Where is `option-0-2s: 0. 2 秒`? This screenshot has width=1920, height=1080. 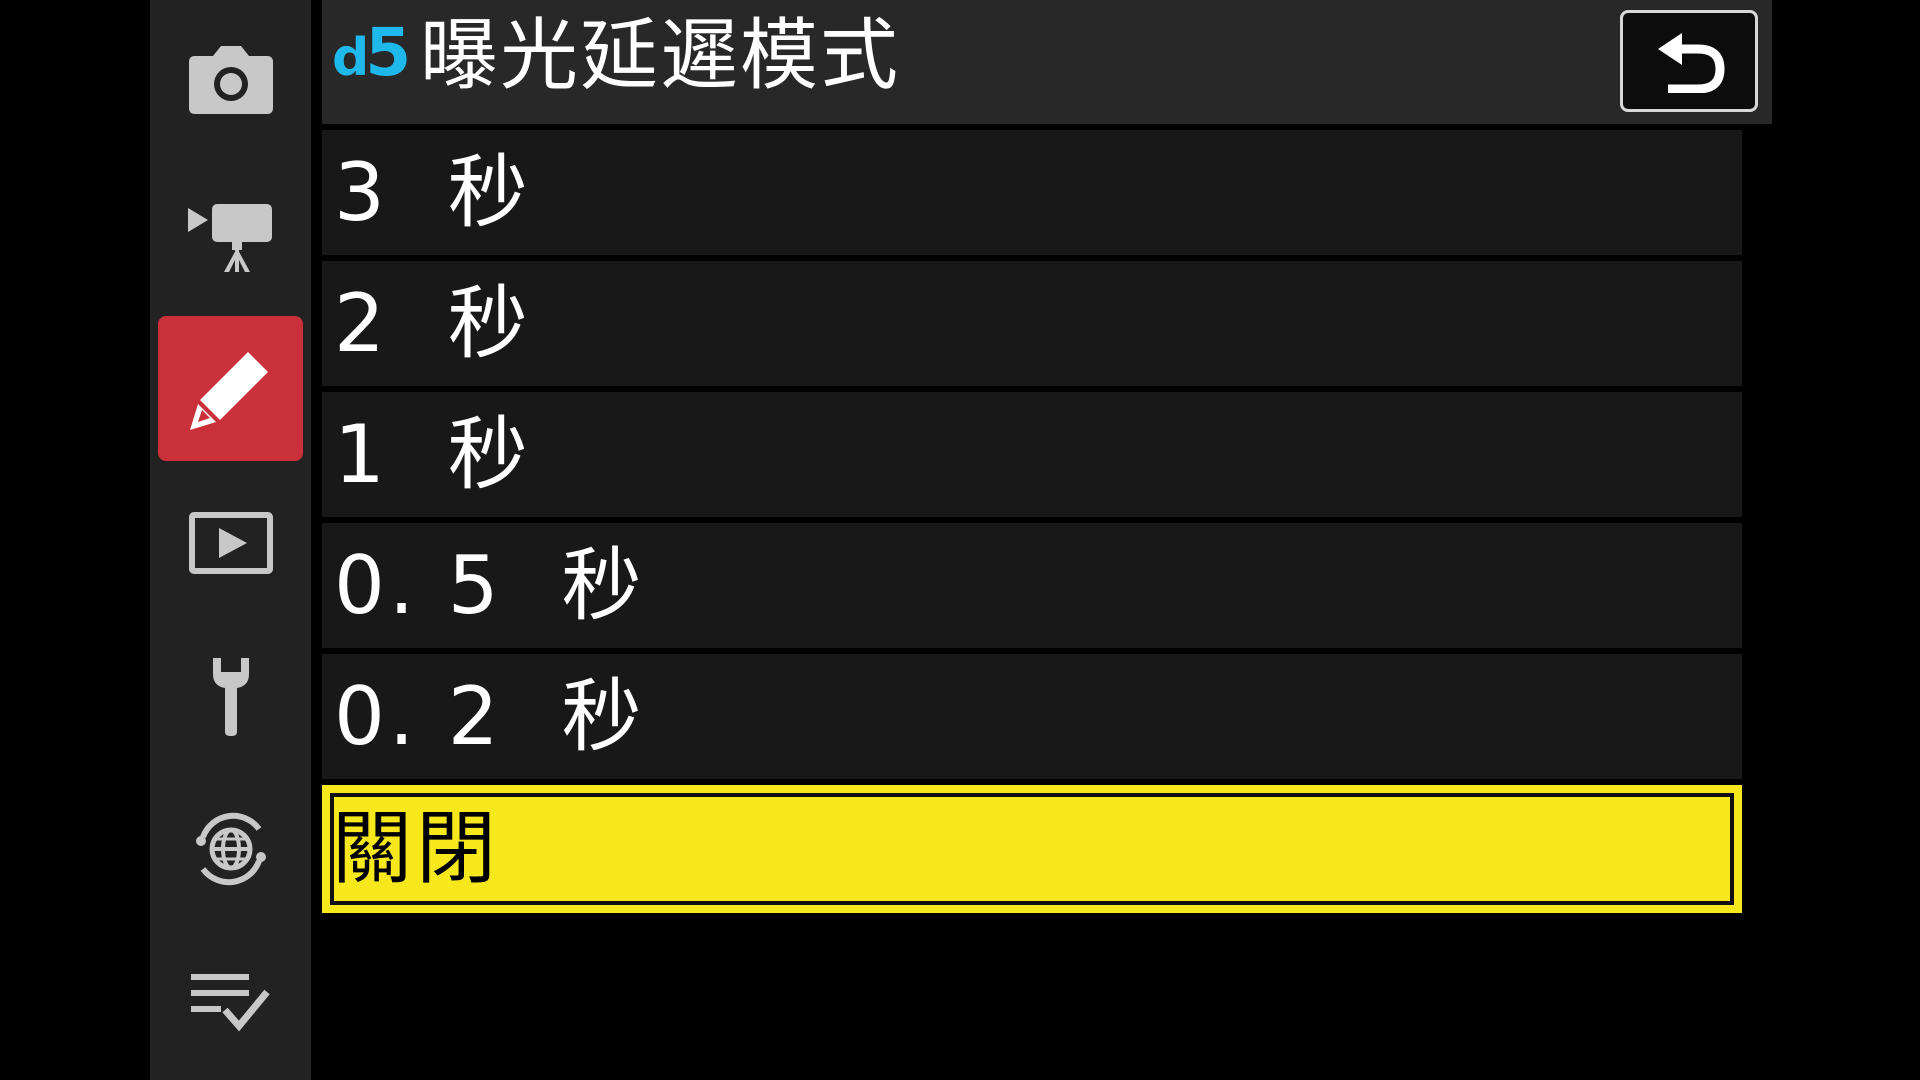
option-0-2s: 0. 2 秒 is located at coordinates (1032, 716).